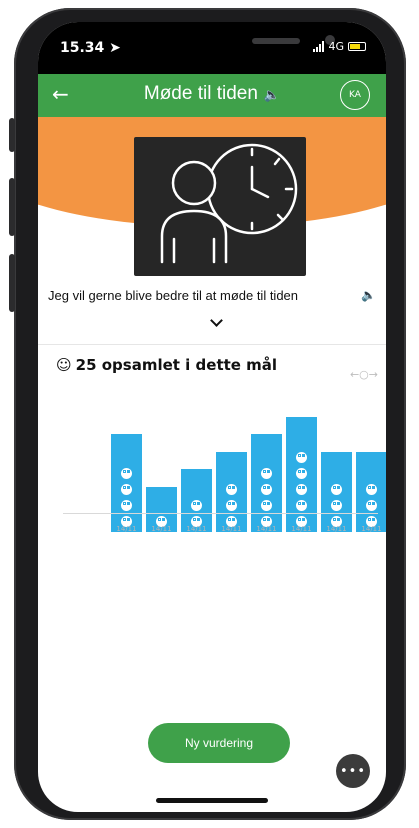 This screenshot has height=828, width=419. I want to click on page-title-text: Møde til tiden, so click(200, 93).